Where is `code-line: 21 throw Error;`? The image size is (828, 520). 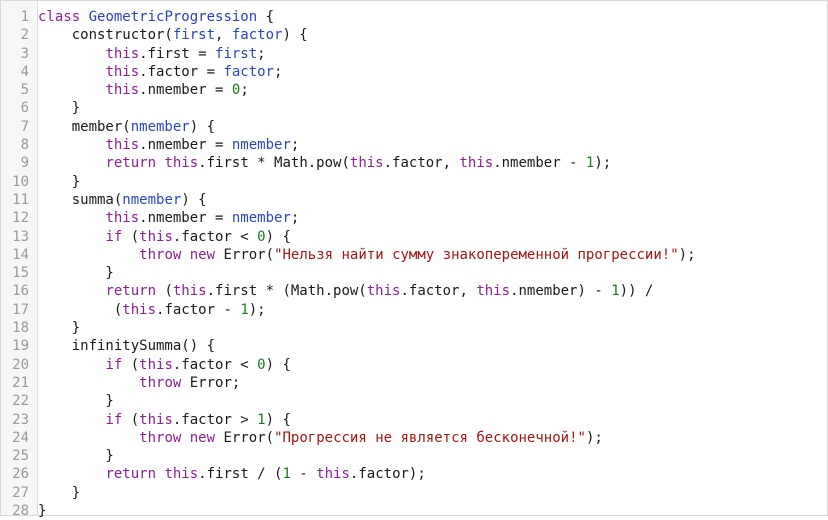 code-line: 21 throw Error; is located at coordinates (414, 383).